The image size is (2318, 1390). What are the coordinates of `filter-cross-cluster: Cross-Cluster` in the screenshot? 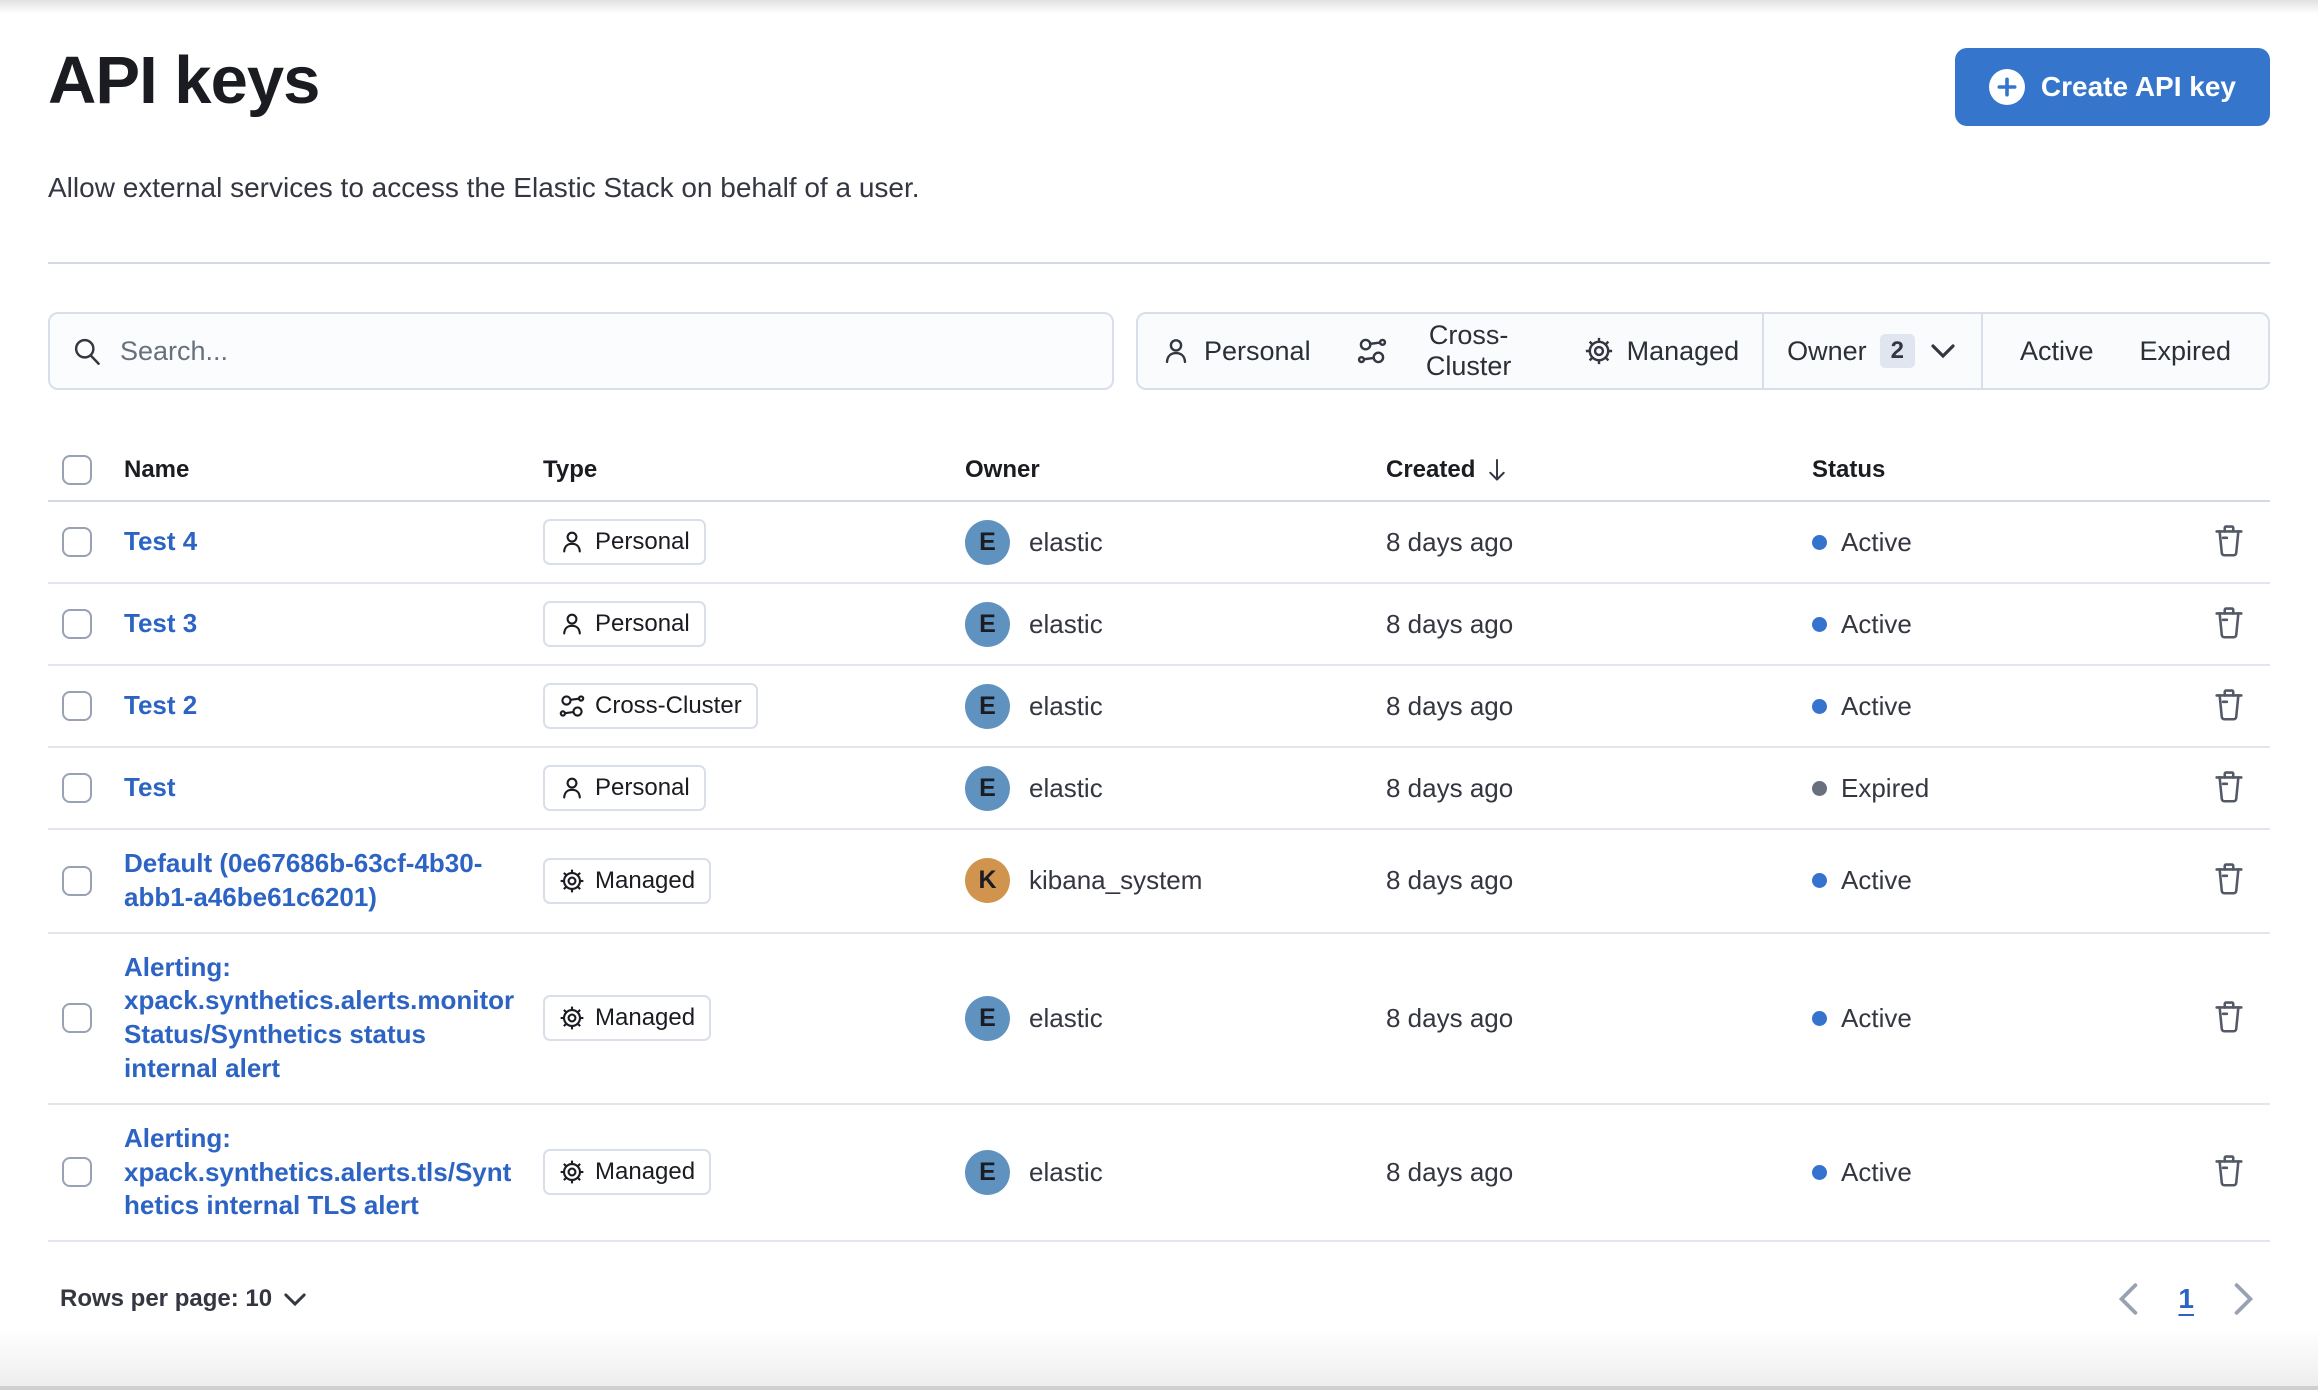 It's located at (1447, 351).